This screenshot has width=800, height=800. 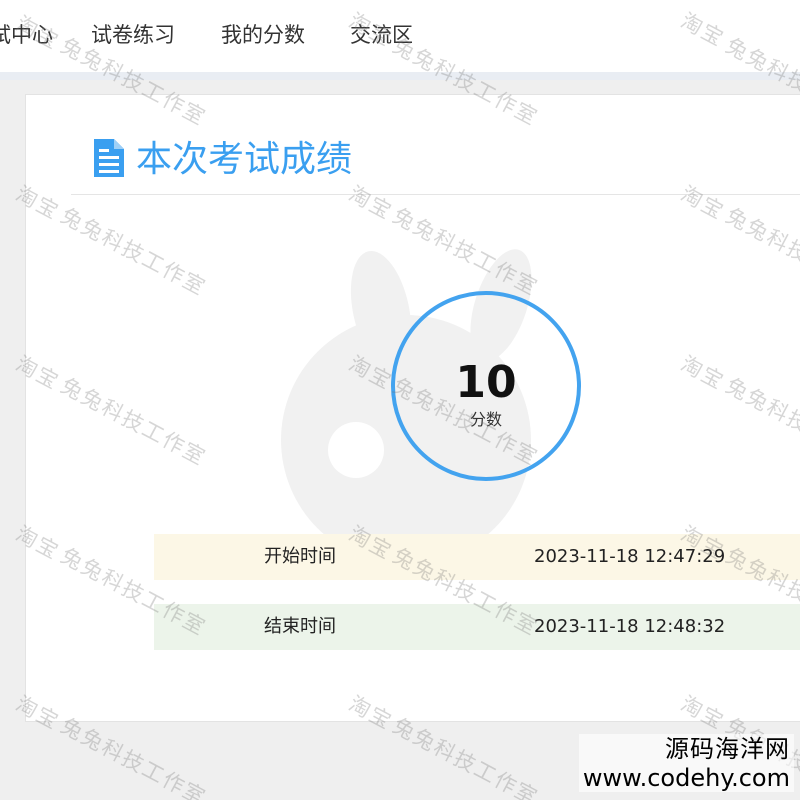 I want to click on score-value: 10, so click(x=486, y=382).